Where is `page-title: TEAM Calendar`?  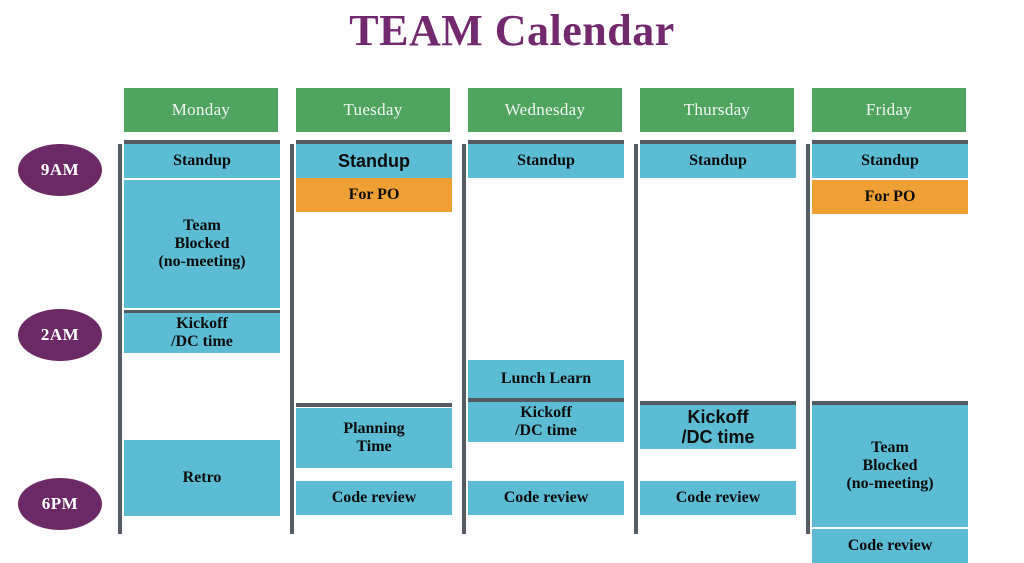 page-title: TEAM Calendar is located at coordinates (512, 30).